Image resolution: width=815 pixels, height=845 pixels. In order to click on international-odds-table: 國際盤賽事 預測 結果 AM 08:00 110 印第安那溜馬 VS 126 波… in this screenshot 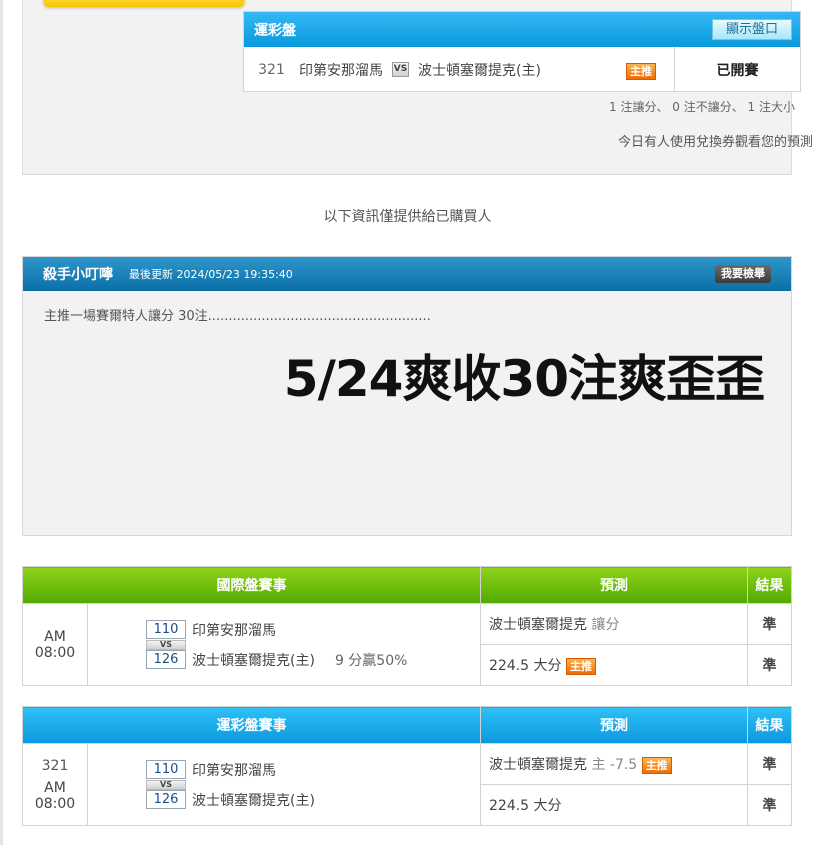, I will do `click(407, 626)`.